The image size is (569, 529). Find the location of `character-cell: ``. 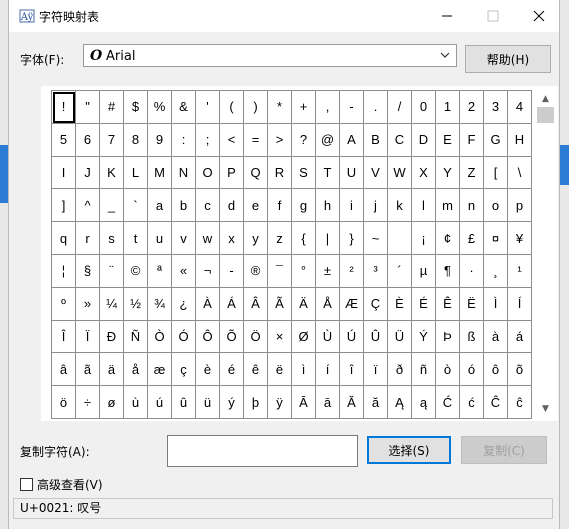

character-cell: ` is located at coordinates (136, 206).